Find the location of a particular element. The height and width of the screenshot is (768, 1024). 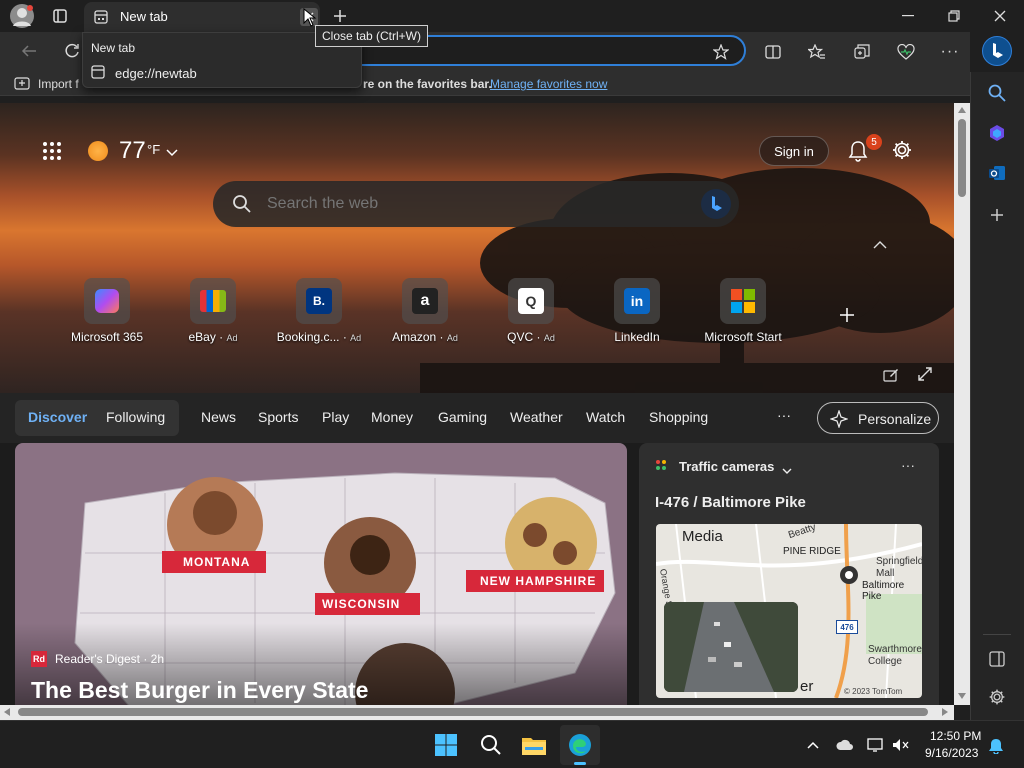

sidebar-settings-gear-icon is located at coordinates (997, 697).